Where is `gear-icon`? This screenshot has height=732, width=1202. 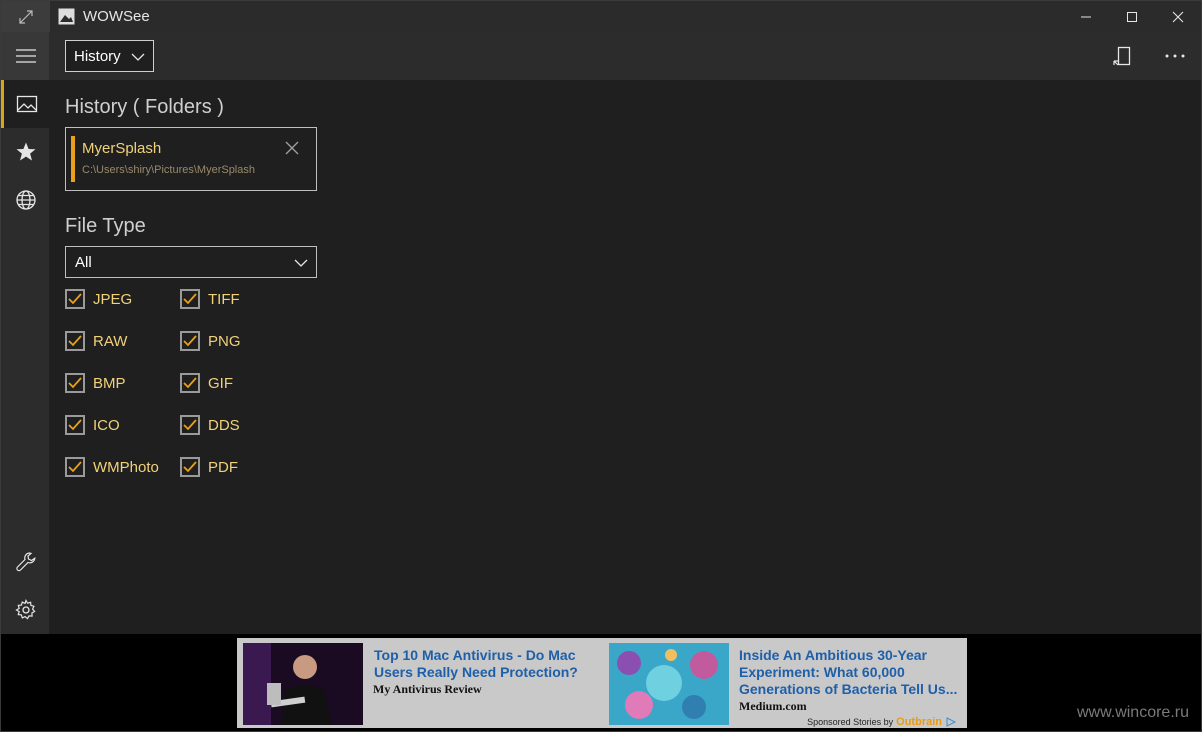
gear-icon is located at coordinates (25, 609).